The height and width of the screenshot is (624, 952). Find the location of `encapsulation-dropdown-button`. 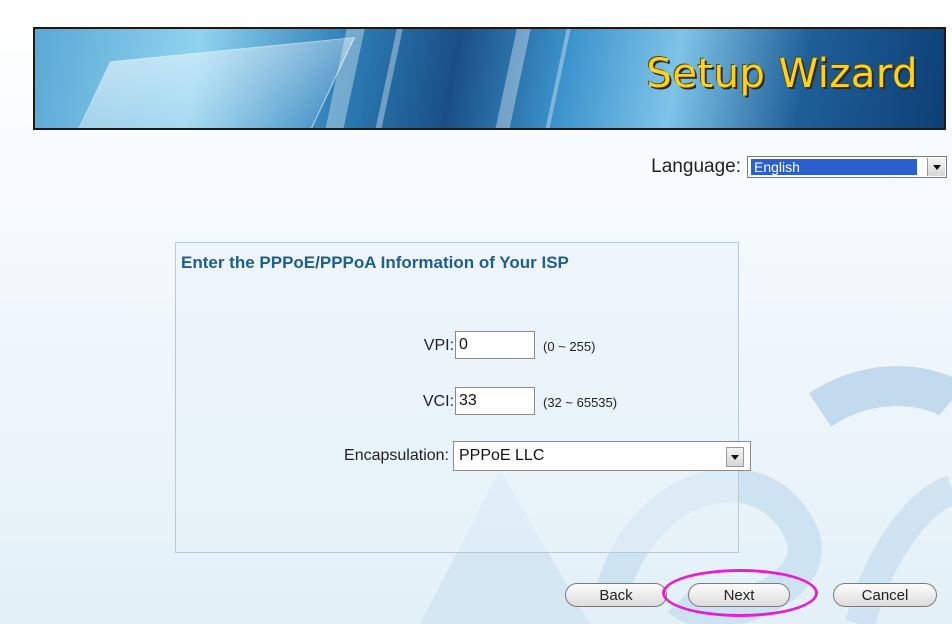

encapsulation-dropdown-button is located at coordinates (735, 457).